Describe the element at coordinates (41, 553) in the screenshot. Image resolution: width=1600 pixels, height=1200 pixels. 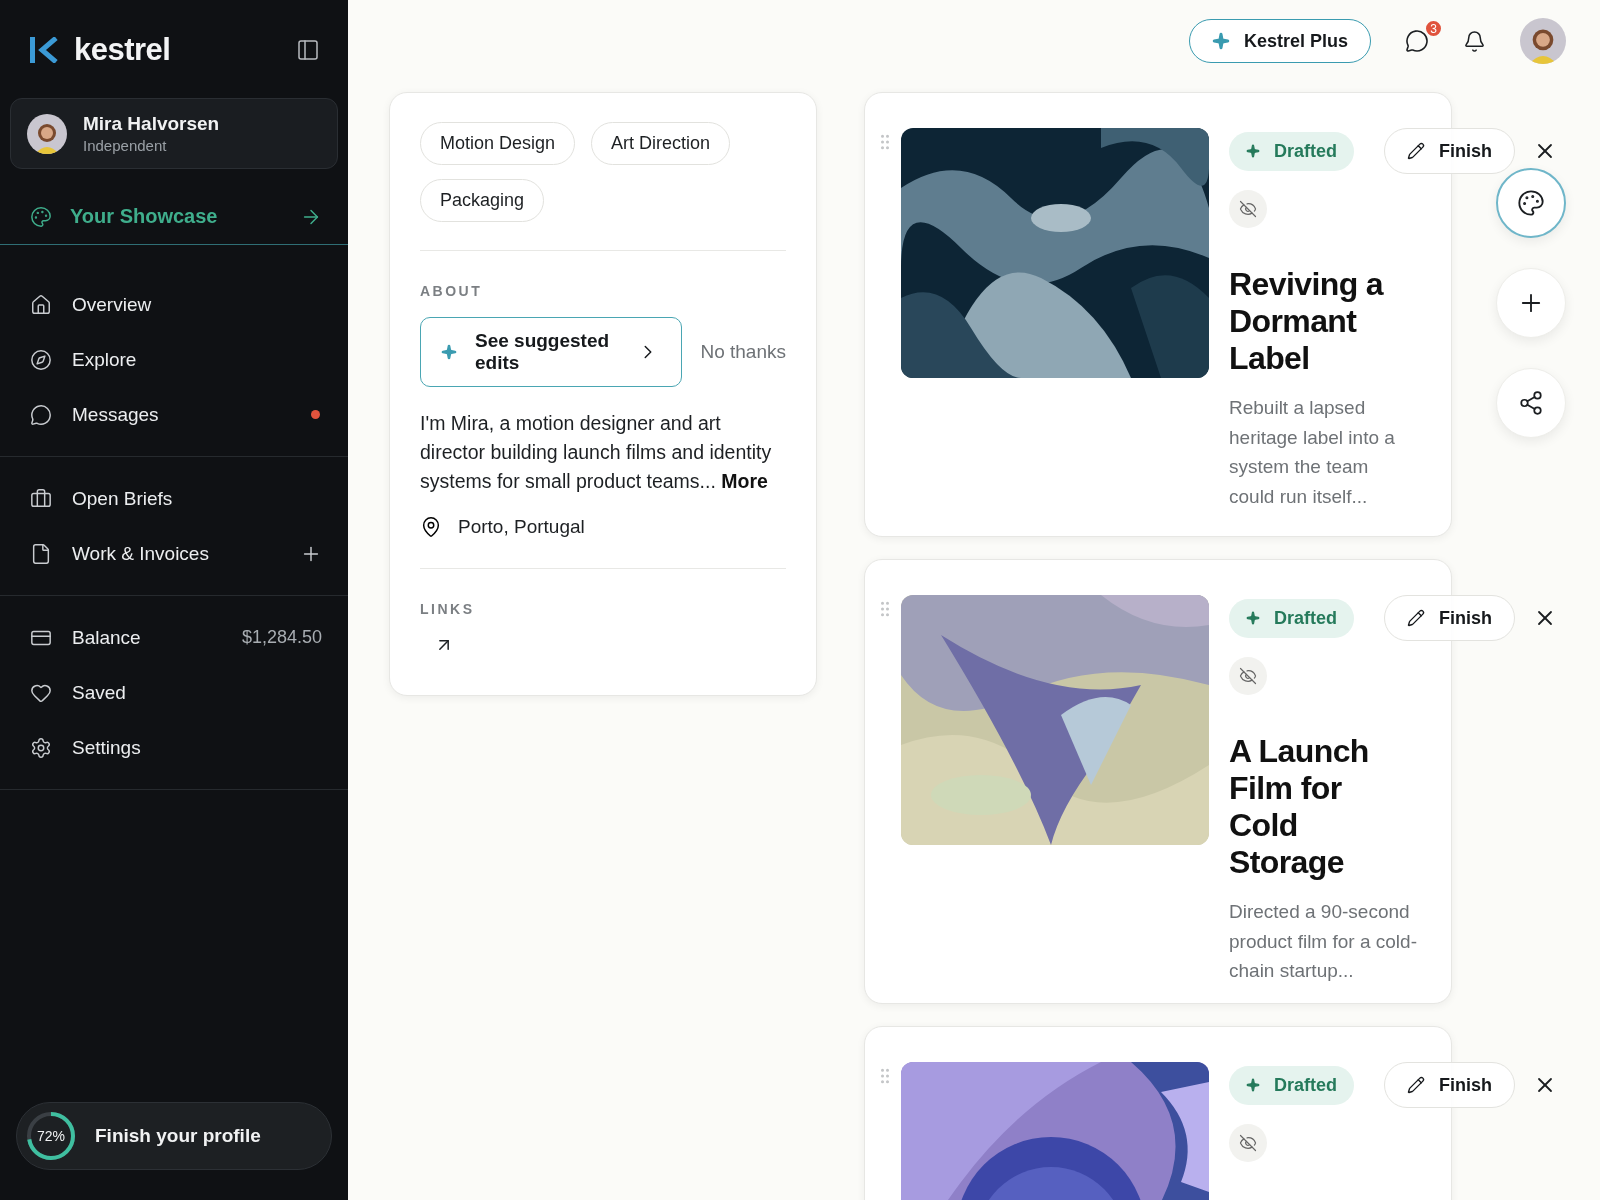
I see `file-icon` at that location.